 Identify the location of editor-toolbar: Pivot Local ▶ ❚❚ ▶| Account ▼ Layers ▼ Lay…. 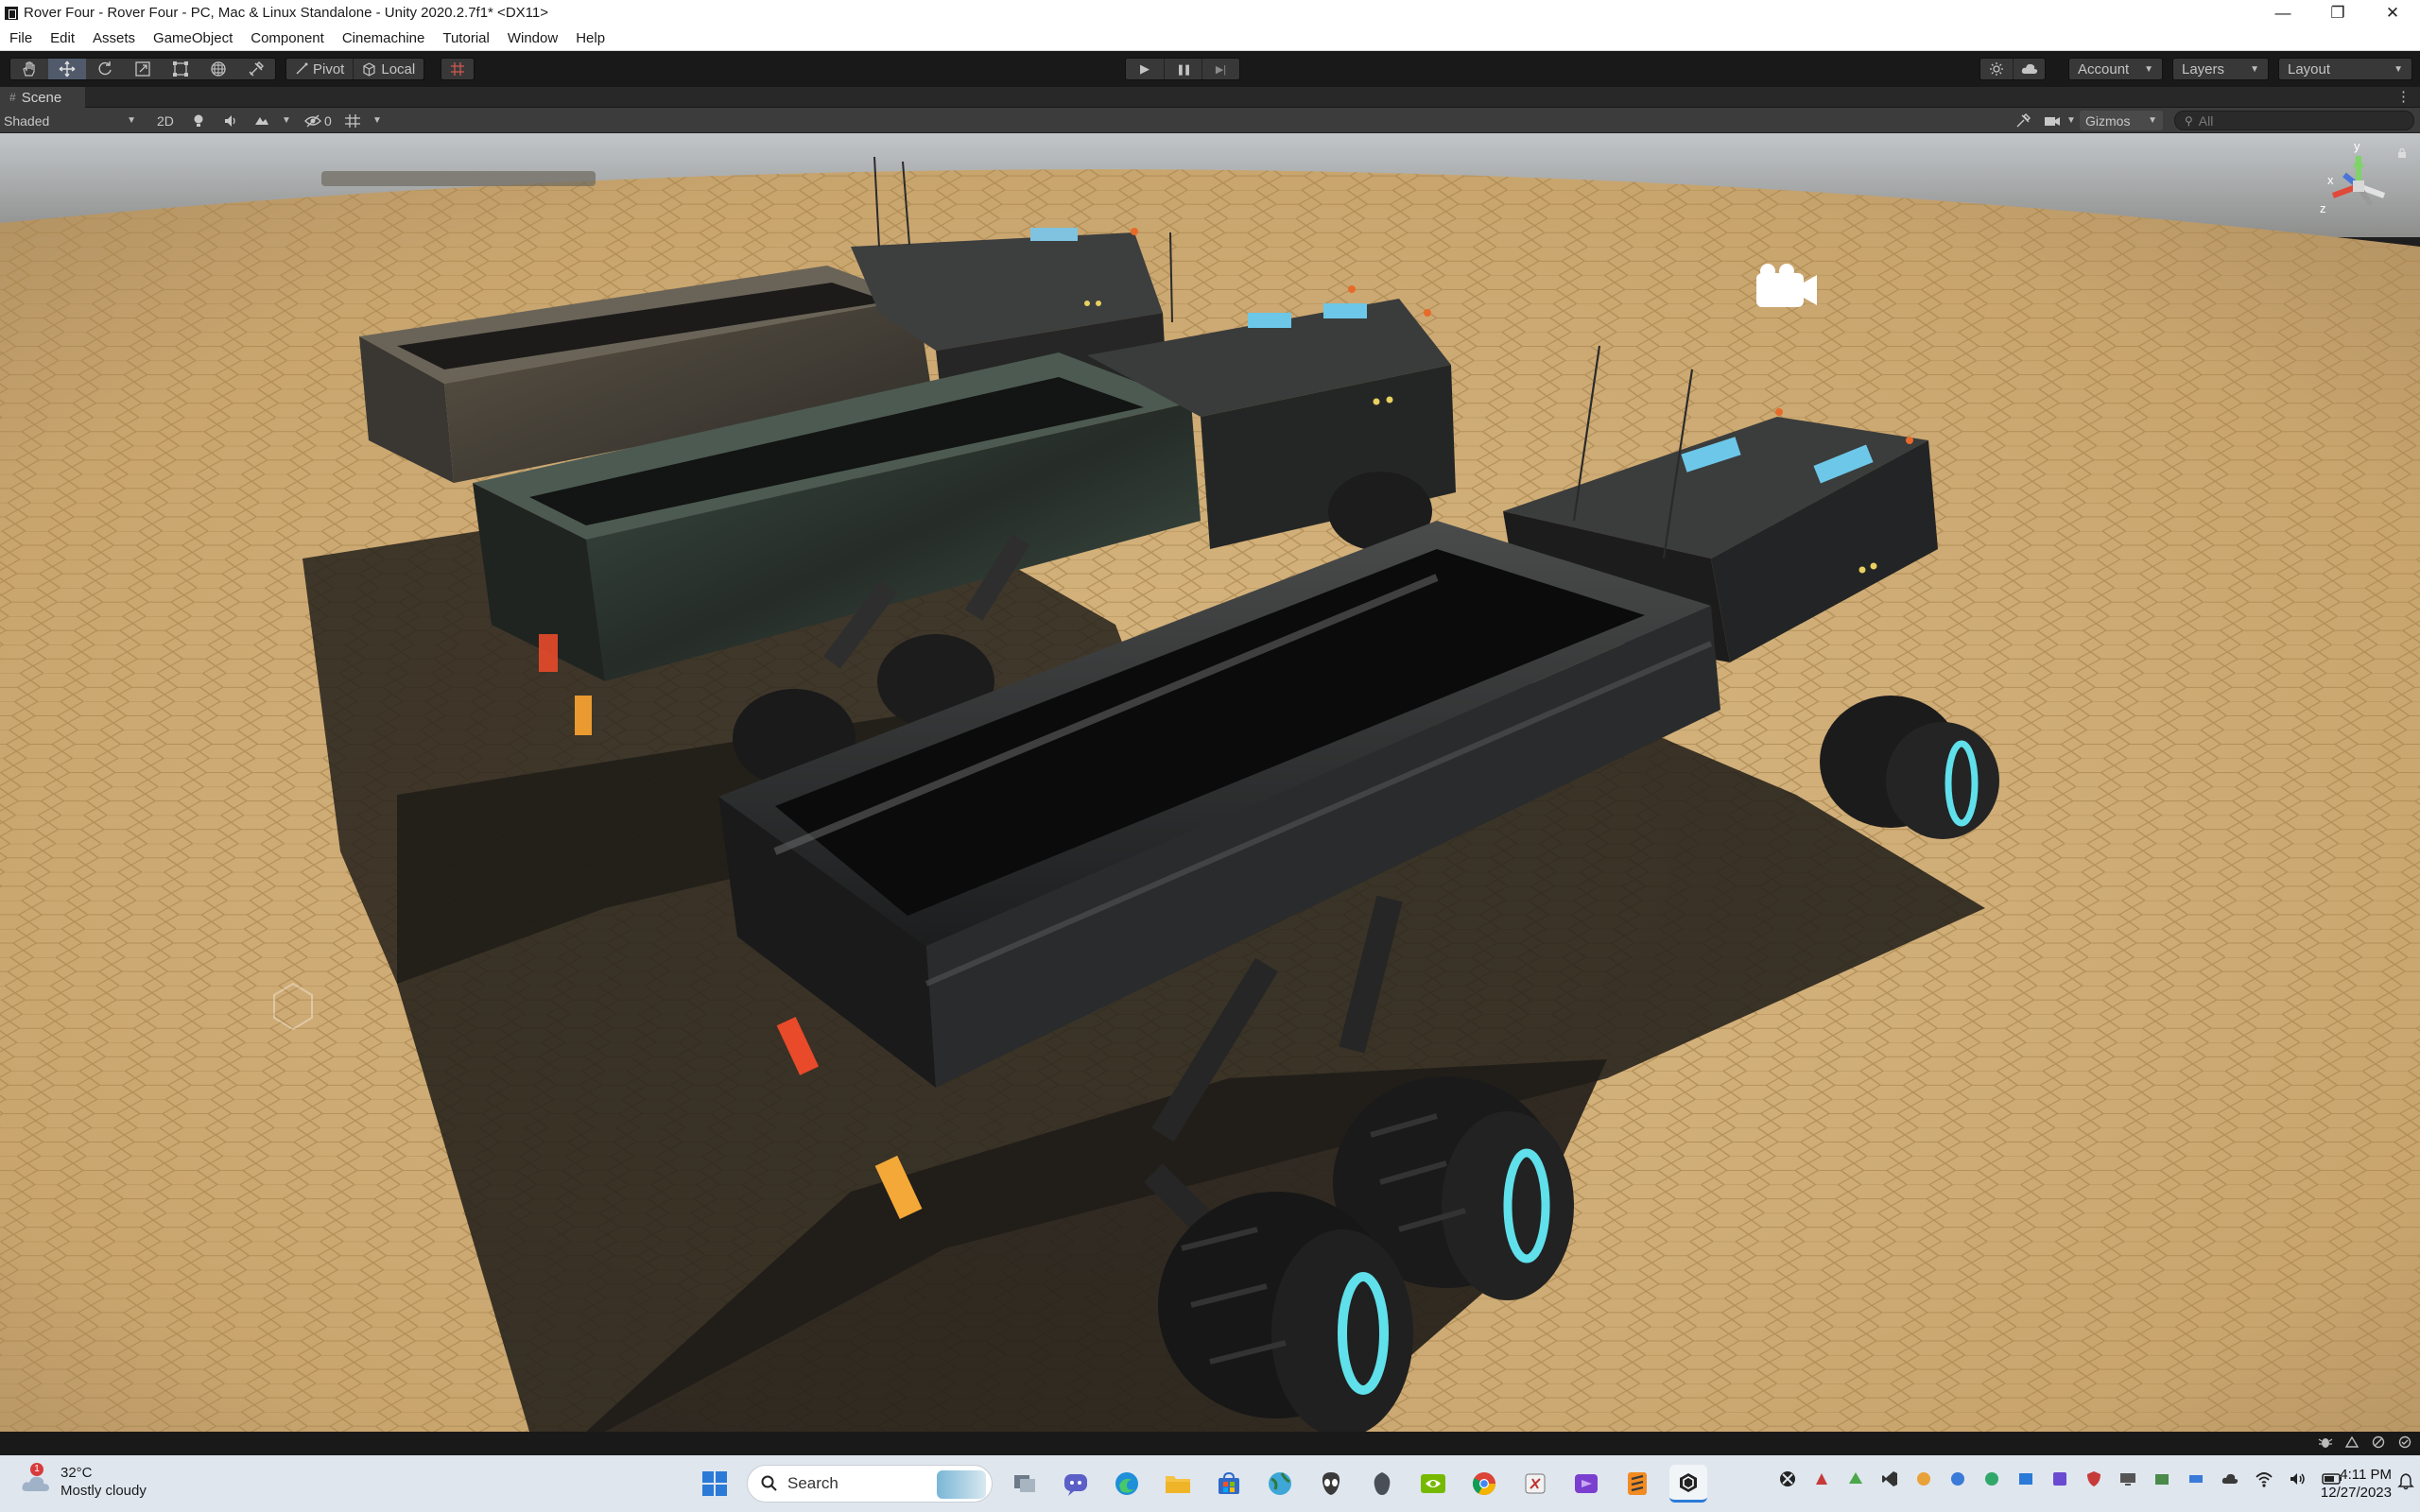
(1210, 69).